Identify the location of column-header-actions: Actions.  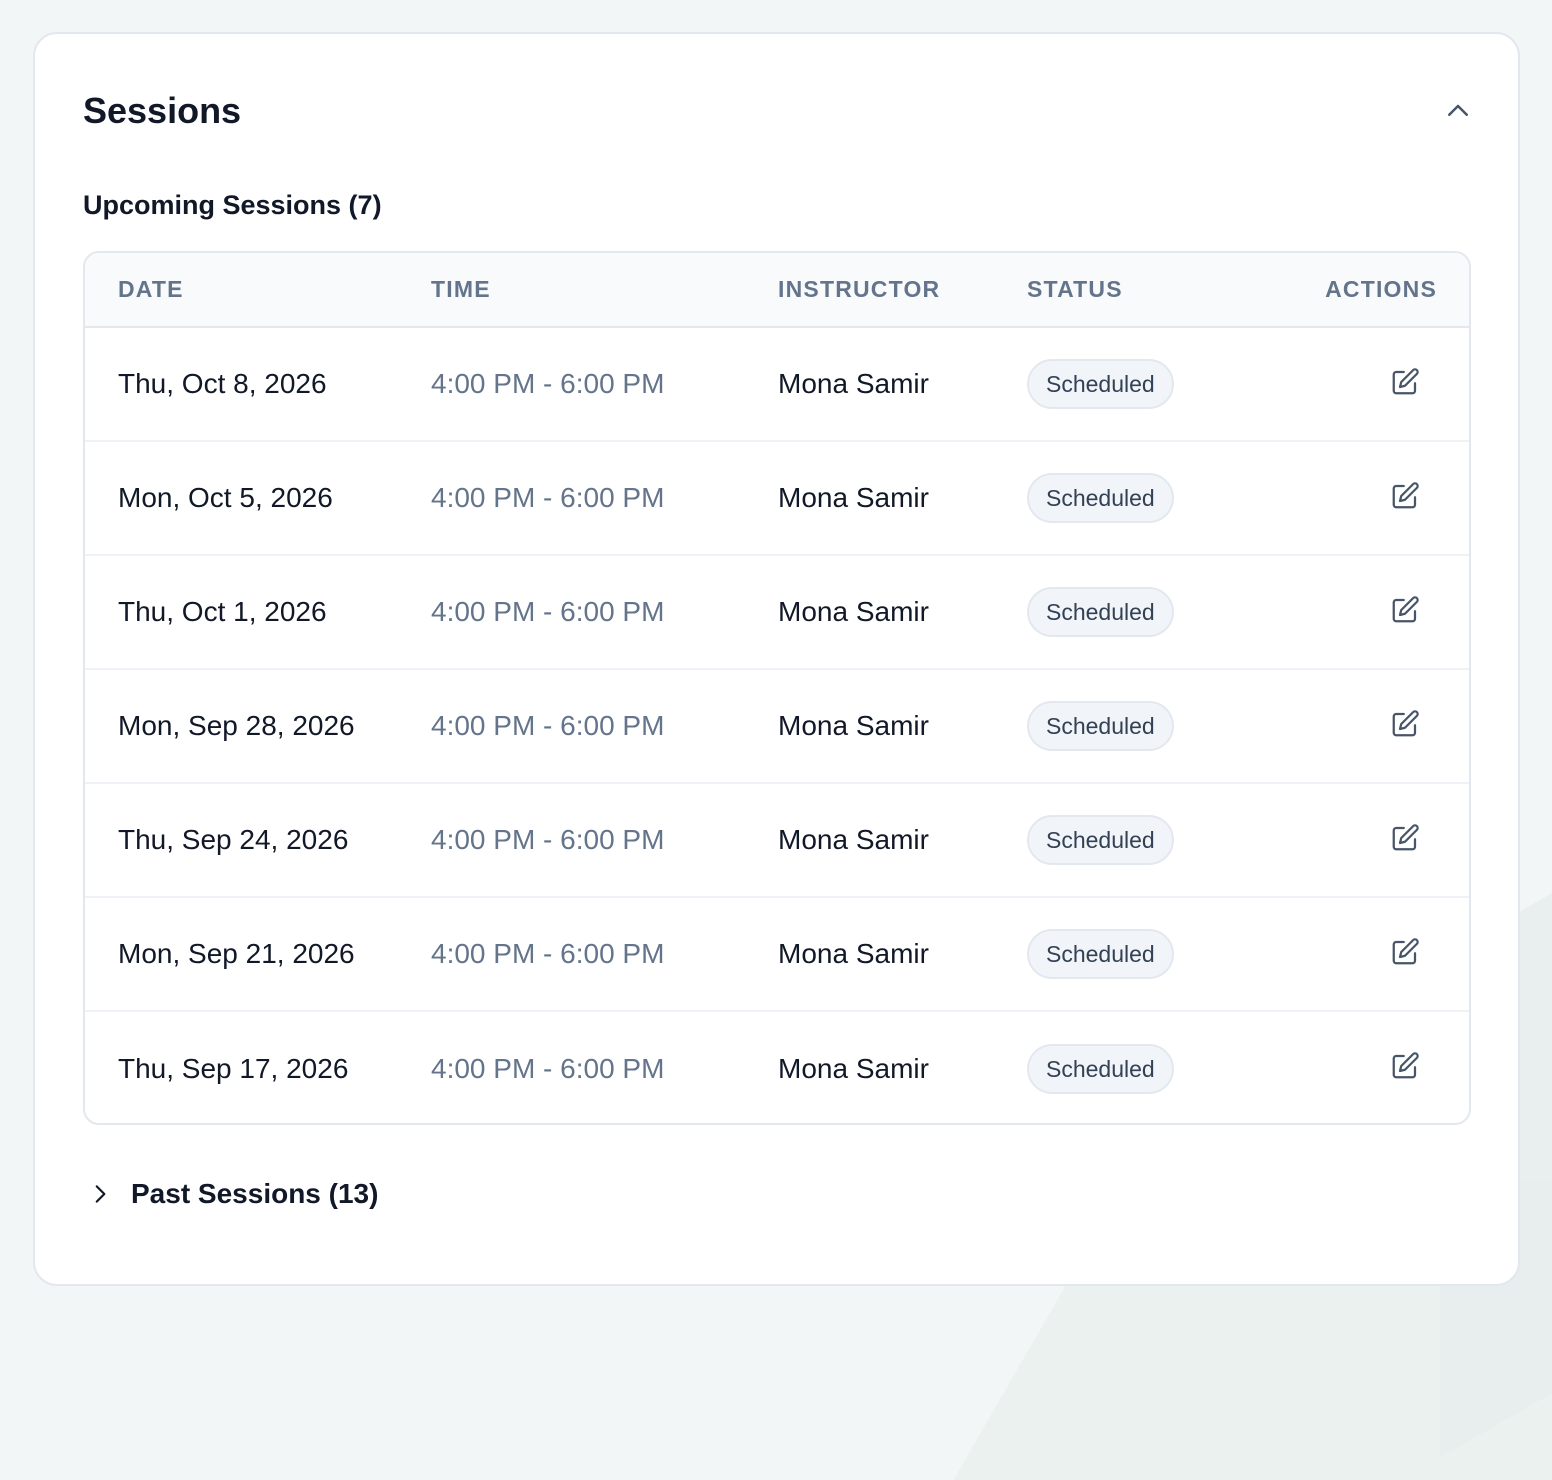
(1381, 289).